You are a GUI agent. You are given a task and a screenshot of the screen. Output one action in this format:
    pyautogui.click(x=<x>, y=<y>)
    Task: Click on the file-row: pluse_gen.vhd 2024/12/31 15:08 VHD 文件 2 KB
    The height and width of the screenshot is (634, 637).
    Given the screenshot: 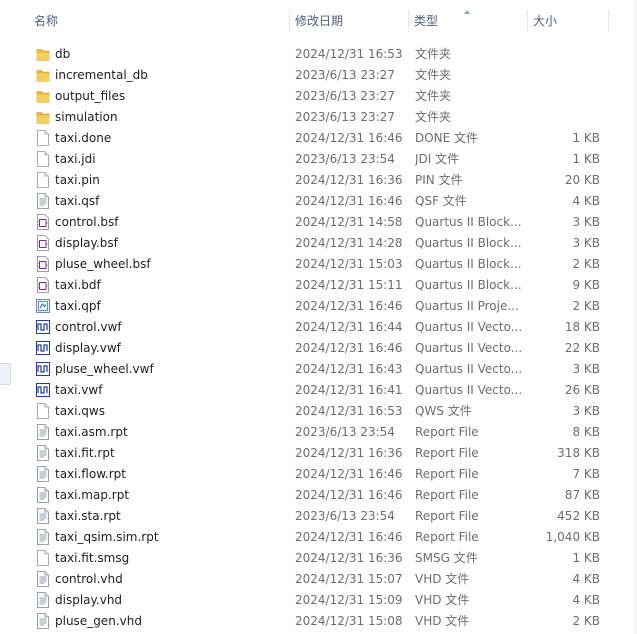 What is the action you would take?
    pyautogui.click(x=318, y=621)
    